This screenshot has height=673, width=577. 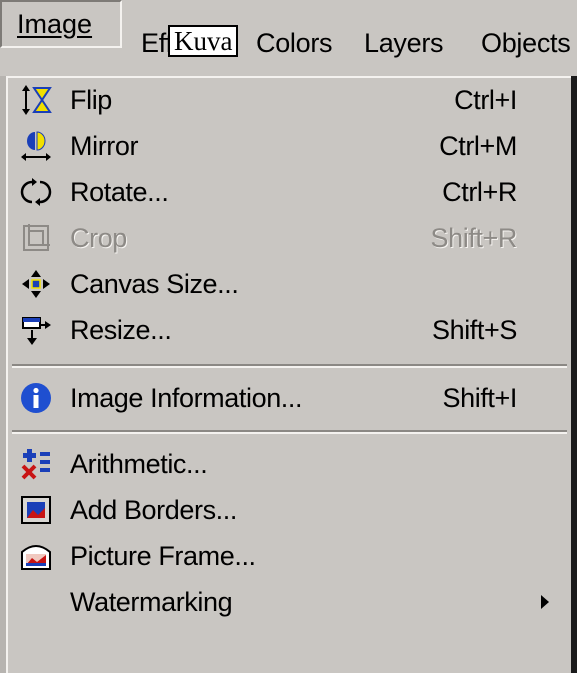 I want to click on info-icon, so click(x=36, y=398).